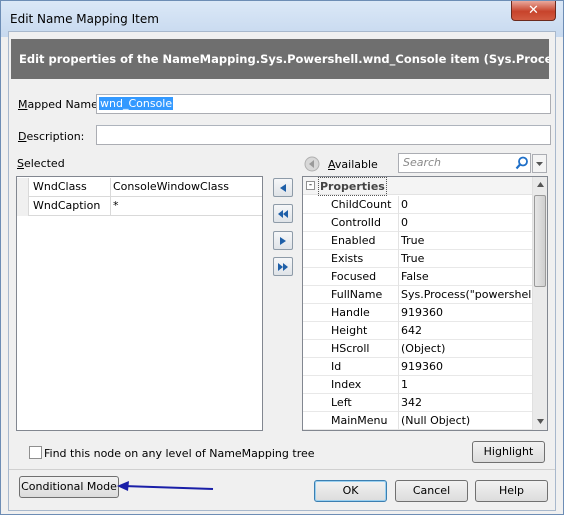 The image size is (564, 515). I want to click on selected-row: WndClass ConsoleWindowClass, so click(139, 187).